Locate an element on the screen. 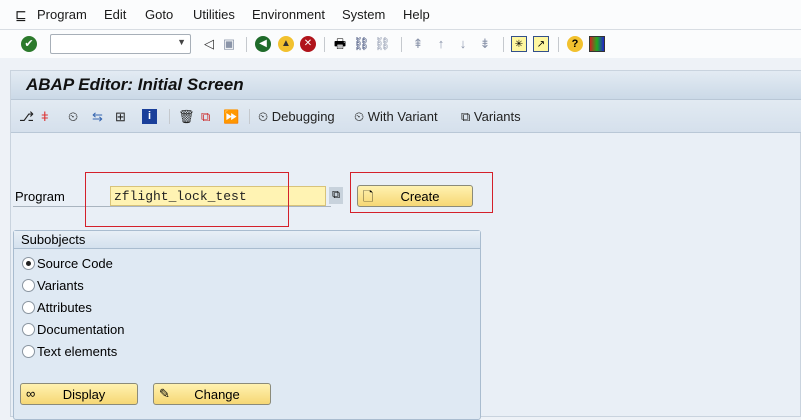 The width and height of the screenshot is (801, 420). radio-source-code: Source Code is located at coordinates (67, 263).